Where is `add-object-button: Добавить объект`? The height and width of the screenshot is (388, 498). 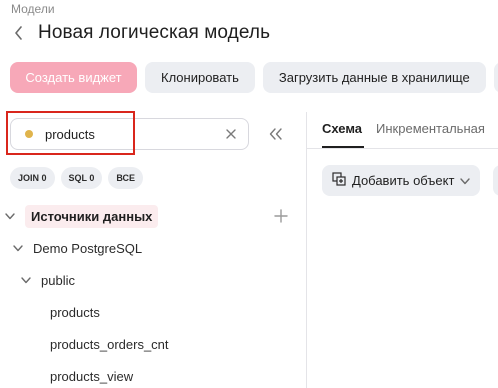 add-object-button: Добавить объект is located at coordinates (401, 180).